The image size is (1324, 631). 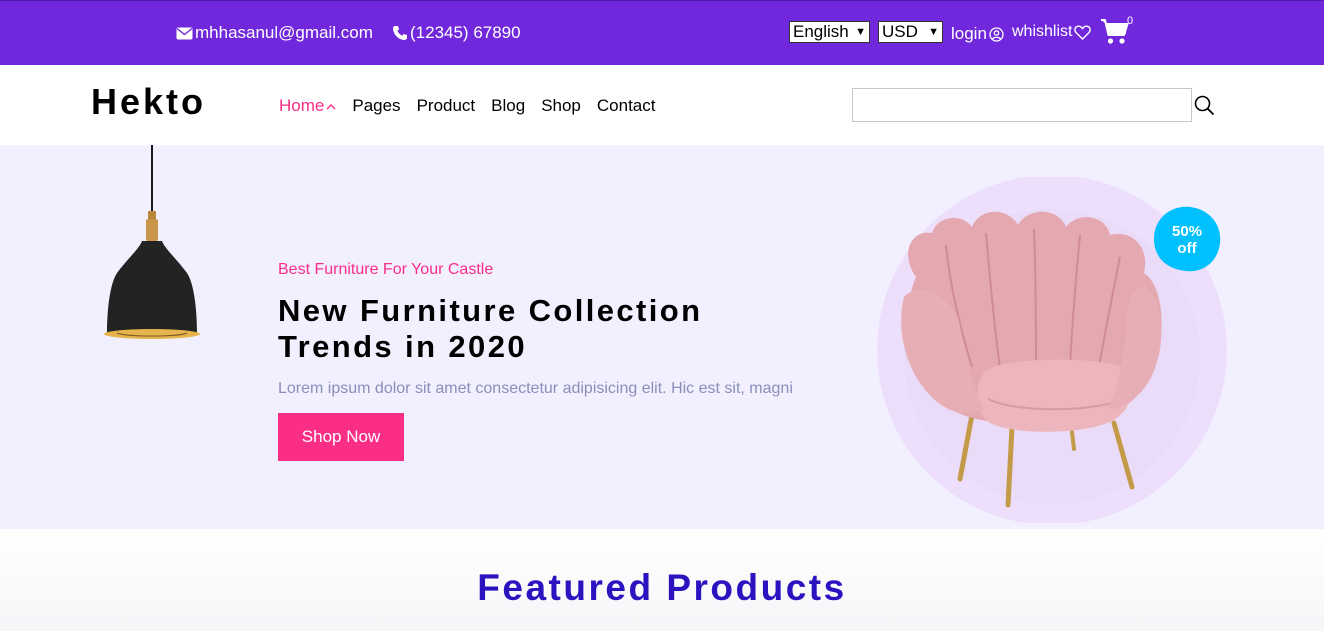 I want to click on currency-value: USD, so click(x=900, y=31).